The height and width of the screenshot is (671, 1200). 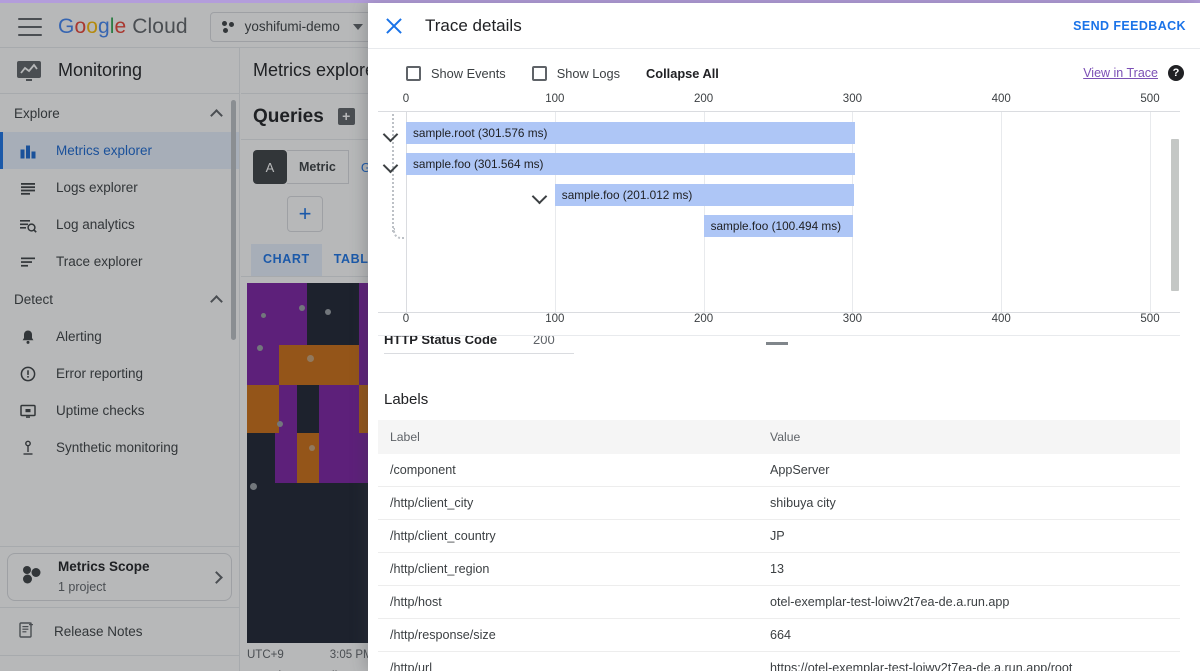 I want to click on sidebar-item-release-notes: Release Notes, so click(x=119, y=631).